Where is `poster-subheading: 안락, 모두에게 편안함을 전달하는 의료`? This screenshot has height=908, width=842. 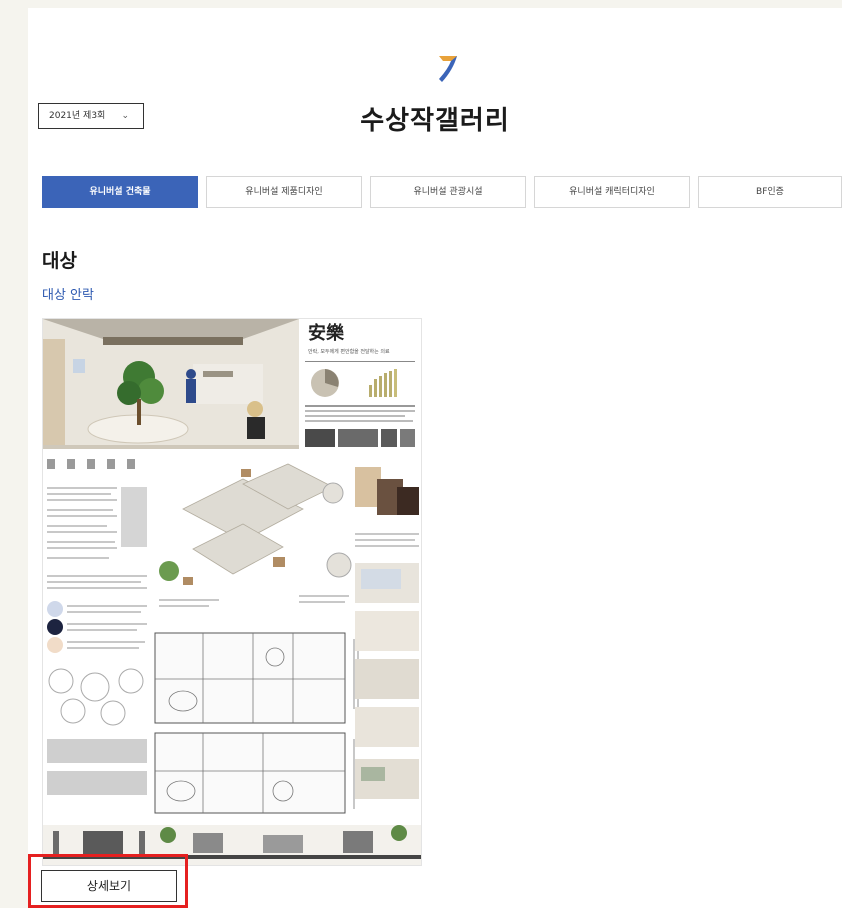
poster-subheading: 안락, 모두에게 편안함을 전달하는 의료 is located at coordinates (349, 351).